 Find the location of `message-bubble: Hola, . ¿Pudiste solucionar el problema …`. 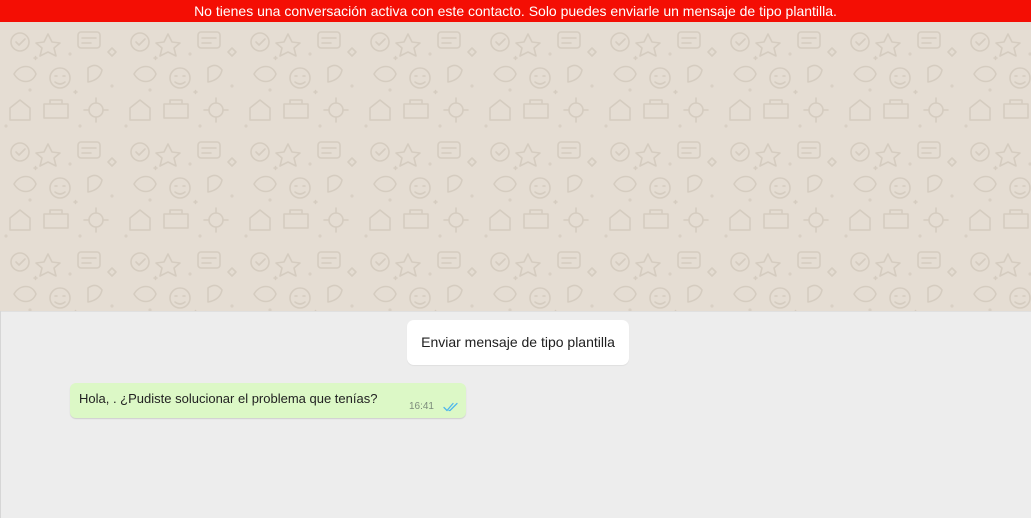

message-bubble: Hola, . ¿Pudiste solucionar el problema … is located at coordinates (268, 400).